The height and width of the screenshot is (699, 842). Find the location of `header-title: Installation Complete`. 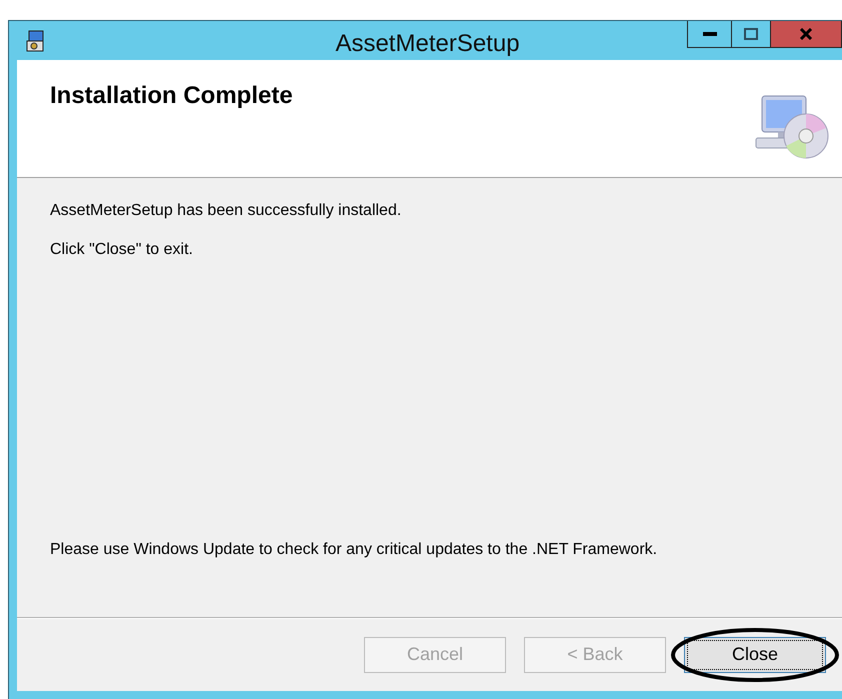

header-title: Installation Complete is located at coordinates (171, 96).